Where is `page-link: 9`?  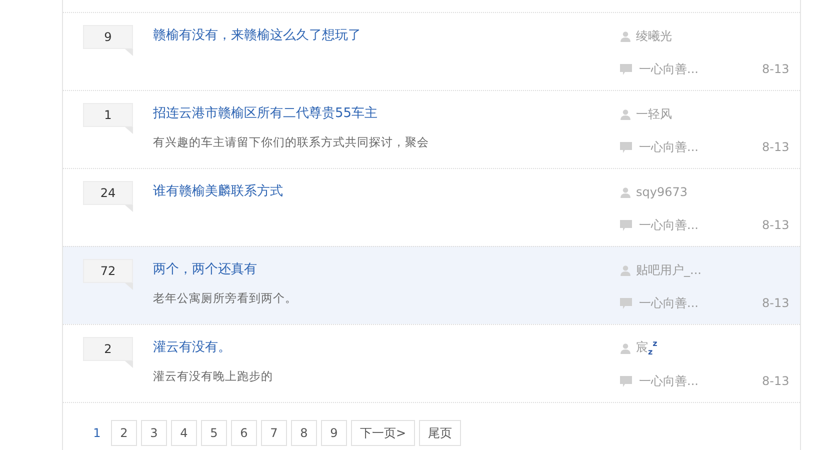
page-link: 9 is located at coordinates (334, 433).